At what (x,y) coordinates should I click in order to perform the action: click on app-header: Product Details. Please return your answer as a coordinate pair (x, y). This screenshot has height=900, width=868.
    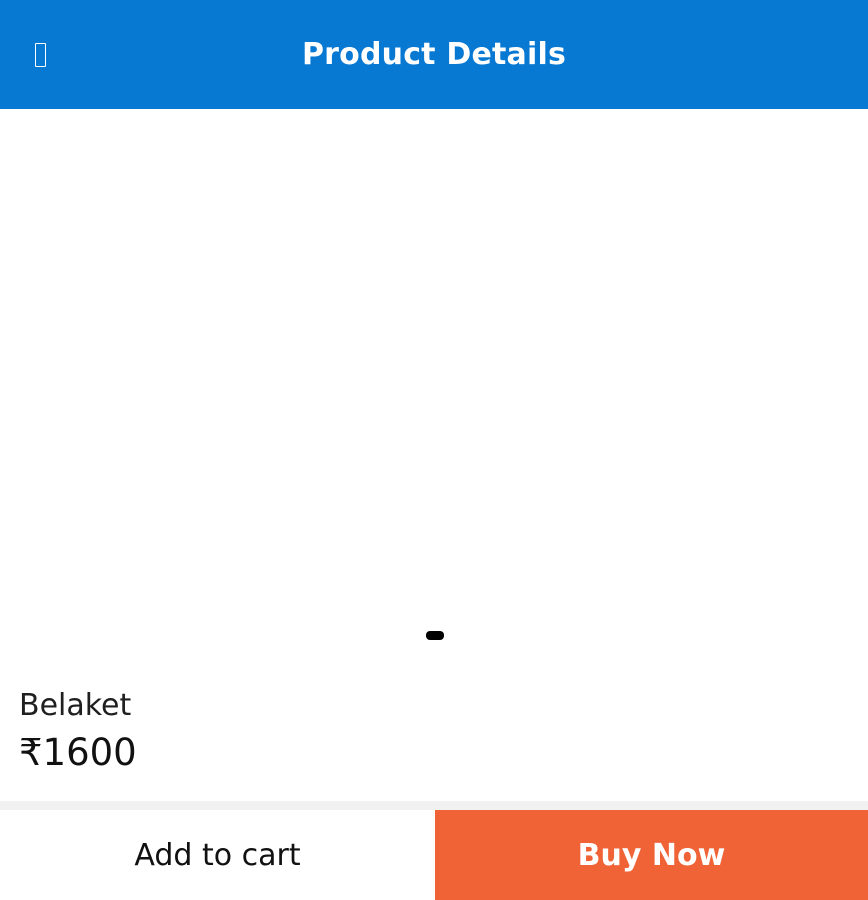
    Looking at the image, I should click on (434, 54).